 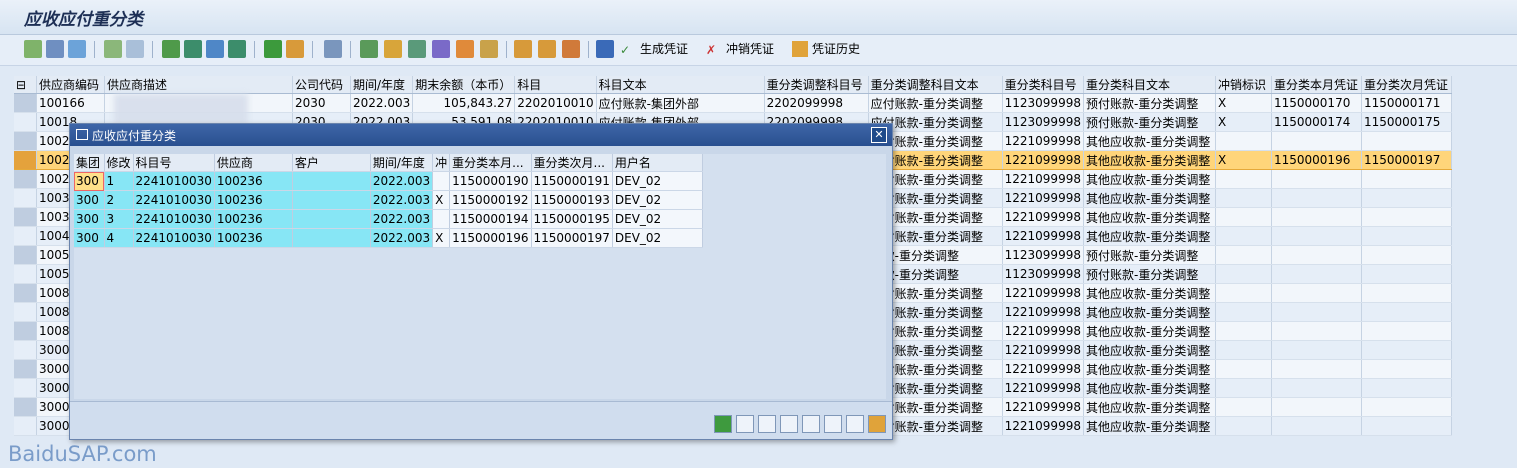 What do you see at coordinates (1243, 85) in the screenshot?
I see `column-header: 冲销标识` at bounding box center [1243, 85].